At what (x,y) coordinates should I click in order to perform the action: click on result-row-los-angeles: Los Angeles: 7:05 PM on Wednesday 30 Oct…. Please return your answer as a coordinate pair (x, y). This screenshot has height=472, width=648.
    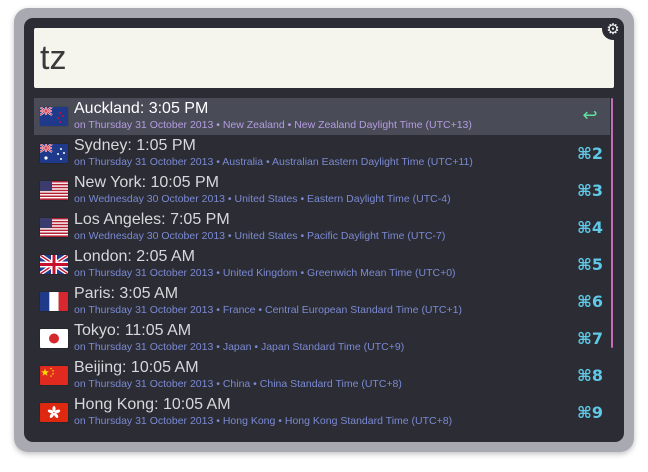
    Looking at the image, I should click on (322, 227).